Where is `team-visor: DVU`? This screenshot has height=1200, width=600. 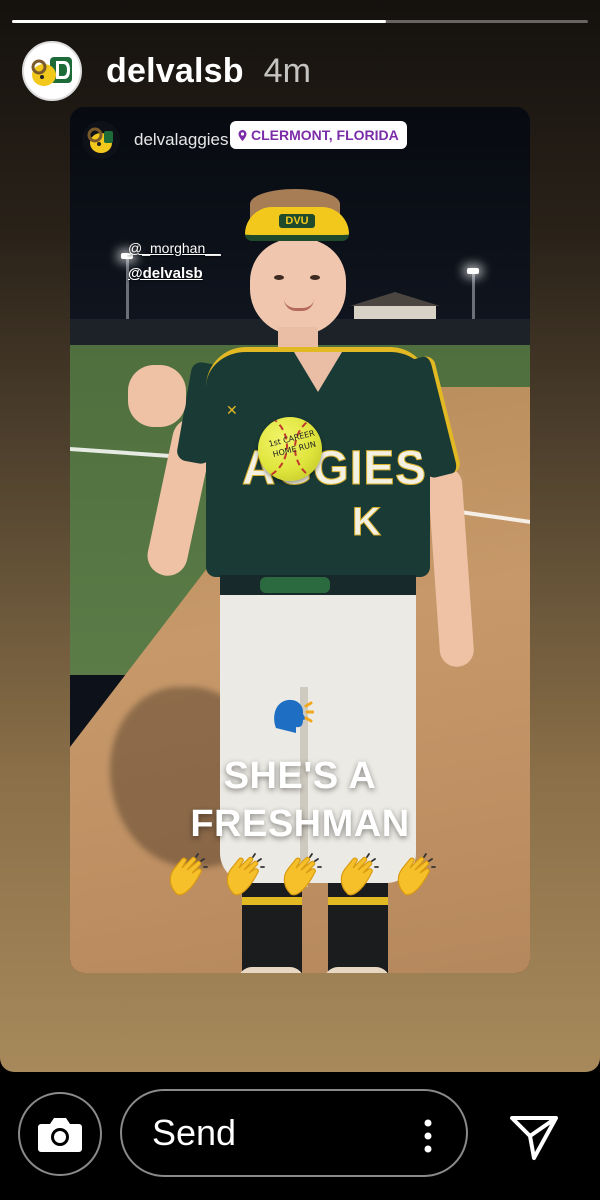 team-visor: DVU is located at coordinates (297, 224).